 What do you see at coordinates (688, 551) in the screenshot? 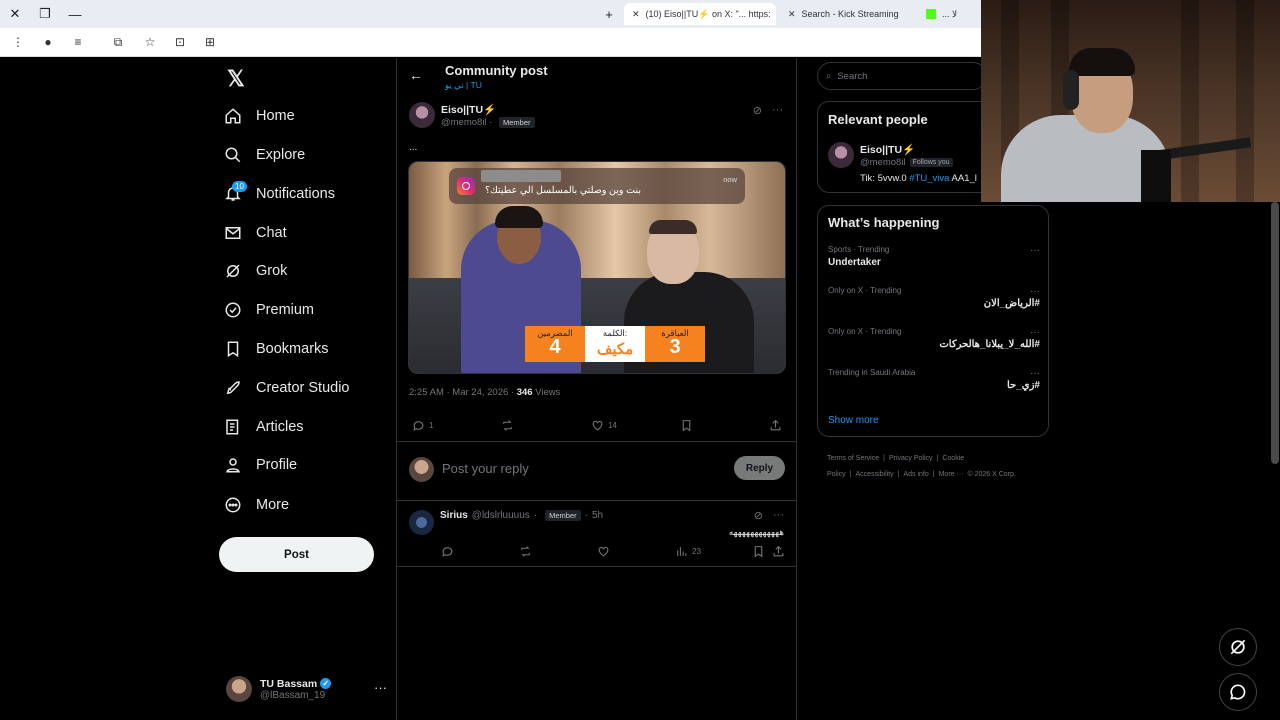
I see `views-action: 23` at bounding box center [688, 551].